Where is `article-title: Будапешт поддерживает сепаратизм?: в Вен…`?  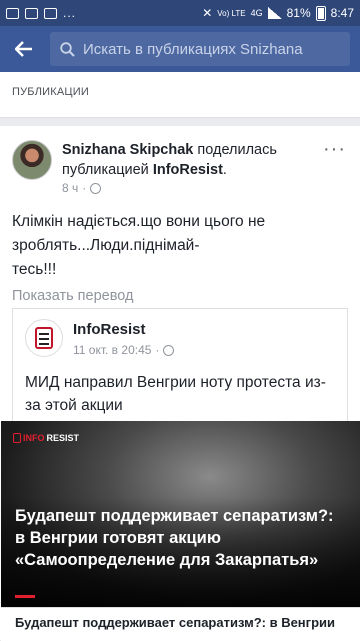 article-title: Будапешт поддерживает сепаратизм?: в Вен… is located at coordinates (174, 538).